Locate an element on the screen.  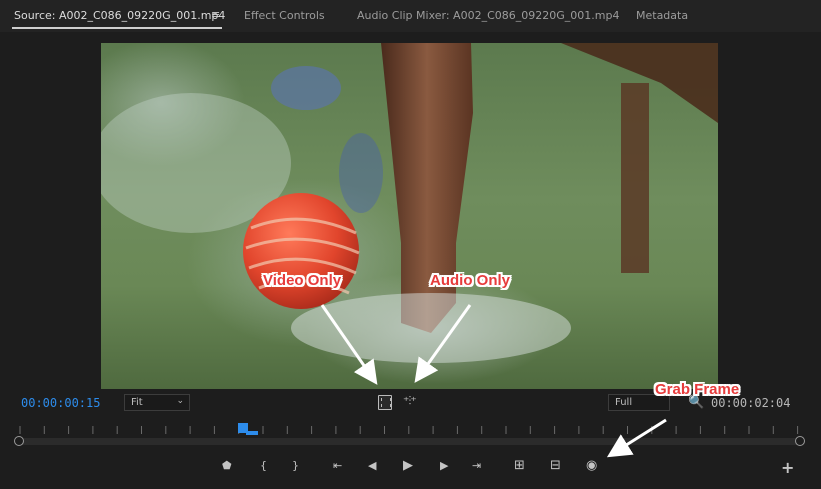
playback-resolution-value: Full is located at coordinates (624, 402).